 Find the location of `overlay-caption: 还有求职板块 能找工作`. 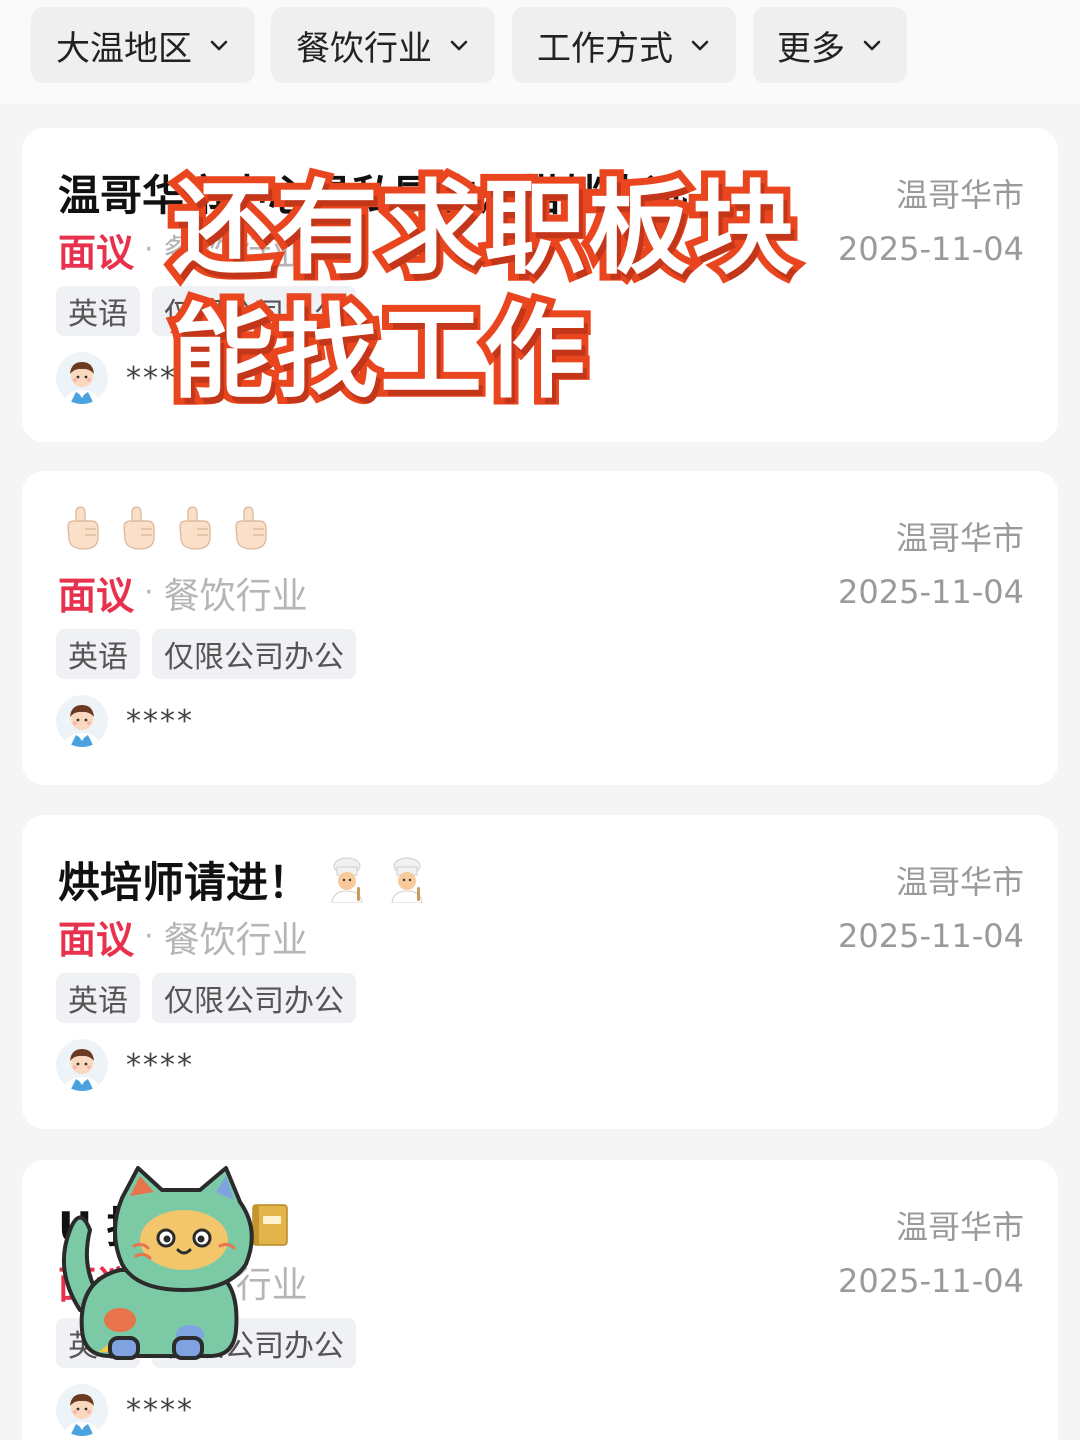

overlay-caption: 还有求职板块 能找工作 is located at coordinates (483, 291).